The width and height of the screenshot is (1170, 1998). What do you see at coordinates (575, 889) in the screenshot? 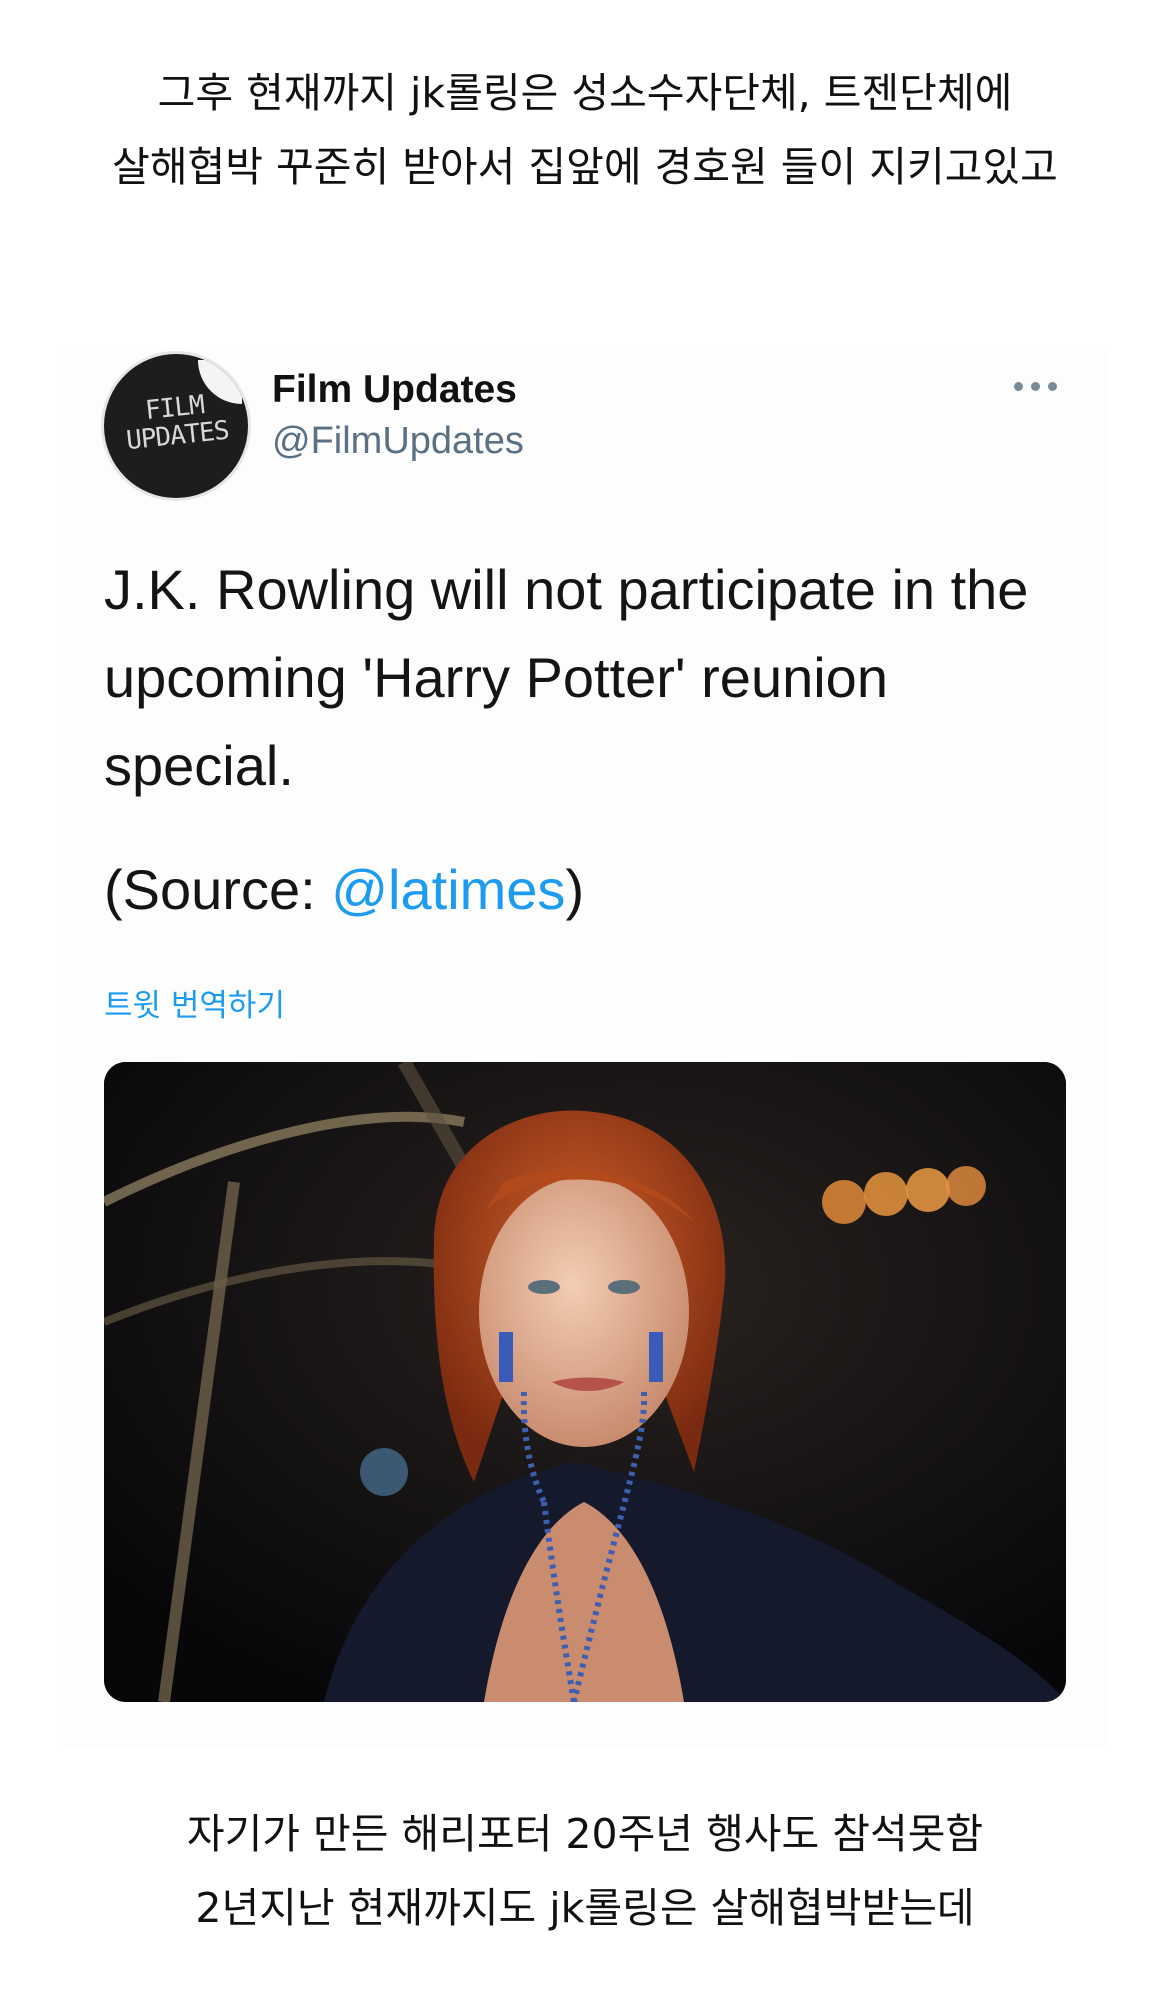
I see `source-suffix: )` at bounding box center [575, 889].